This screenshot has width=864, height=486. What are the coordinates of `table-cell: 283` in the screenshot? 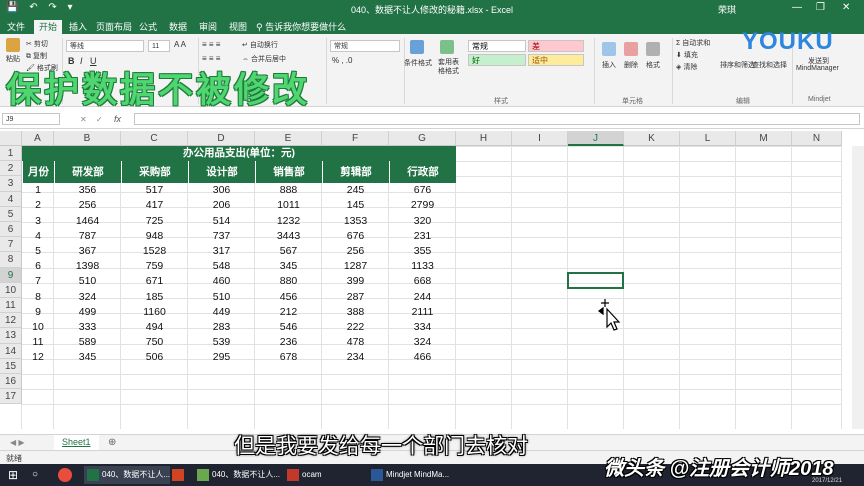 It's located at (221, 327).